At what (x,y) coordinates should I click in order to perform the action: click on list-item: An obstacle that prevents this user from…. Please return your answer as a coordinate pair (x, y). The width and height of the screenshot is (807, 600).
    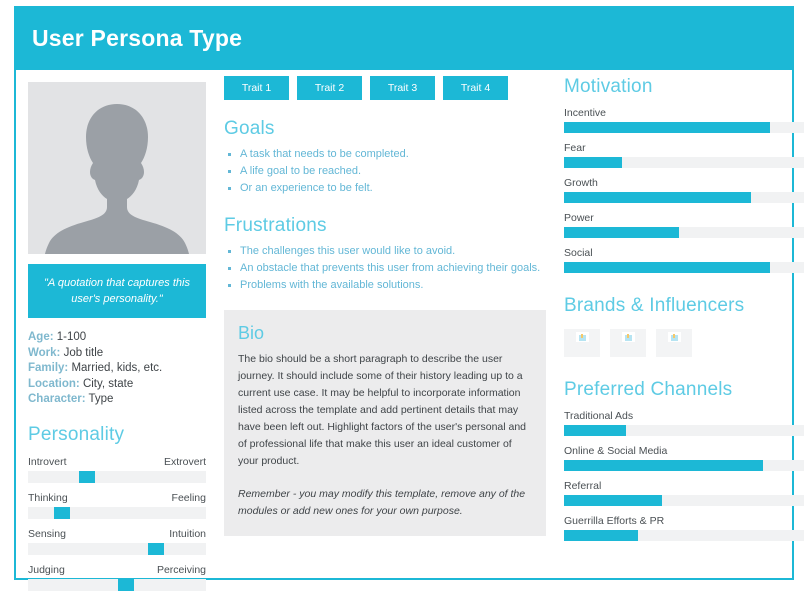
    Looking at the image, I should click on (385, 268).